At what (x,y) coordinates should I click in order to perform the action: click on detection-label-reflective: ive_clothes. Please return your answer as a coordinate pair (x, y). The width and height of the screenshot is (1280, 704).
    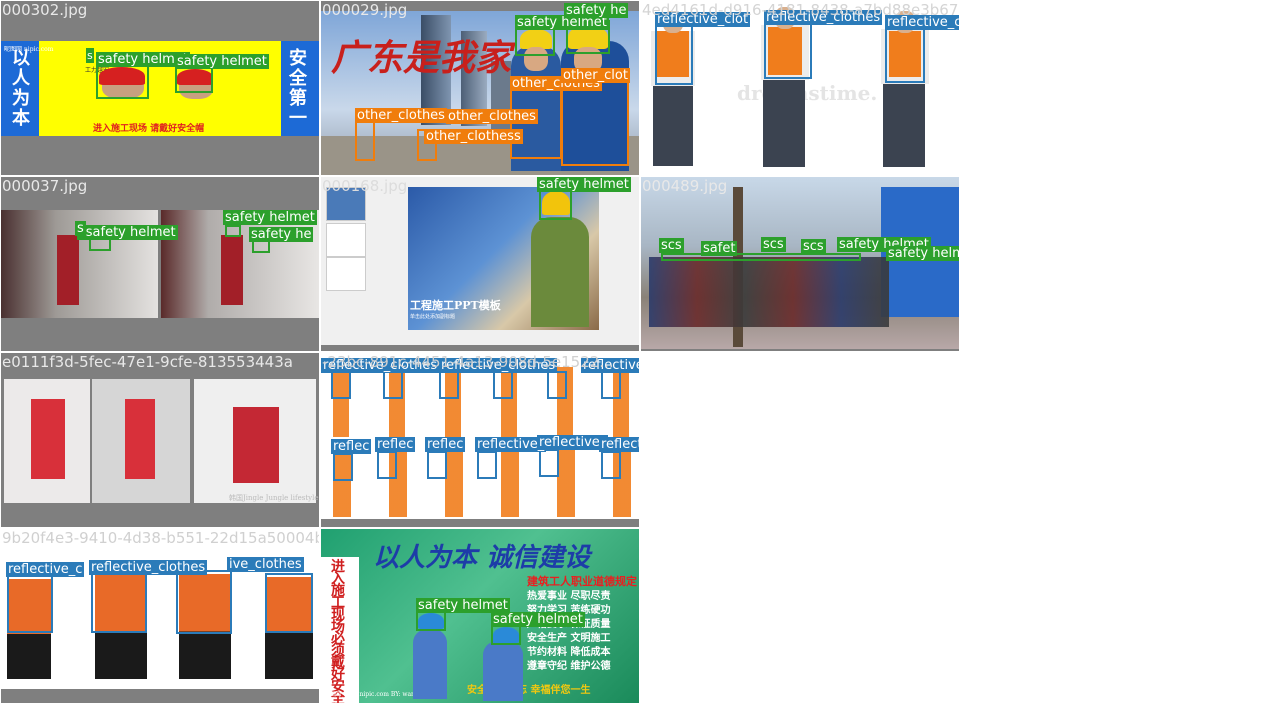
    Looking at the image, I should click on (265, 564).